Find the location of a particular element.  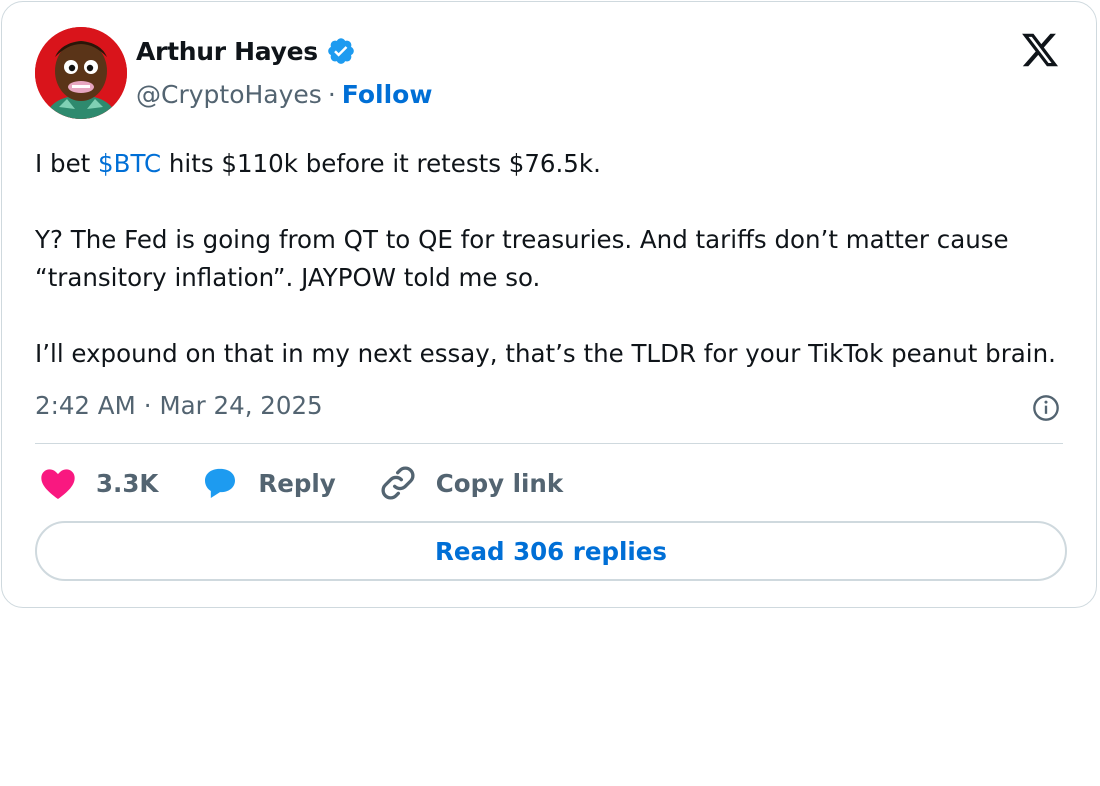

divider is located at coordinates (549, 443).